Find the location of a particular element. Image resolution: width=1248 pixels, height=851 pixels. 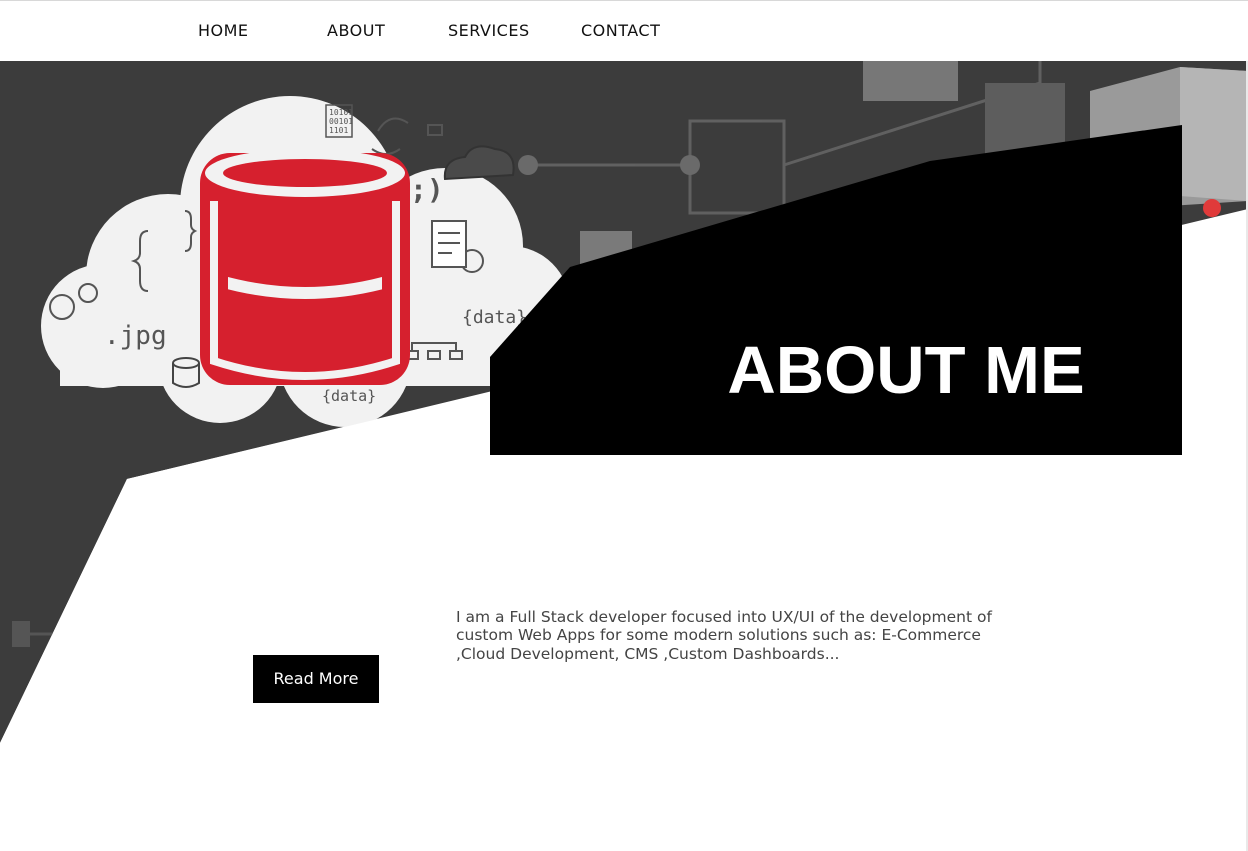

main-nav: HOME ABOUT SERVICES CONTACT is located at coordinates (624, 31).